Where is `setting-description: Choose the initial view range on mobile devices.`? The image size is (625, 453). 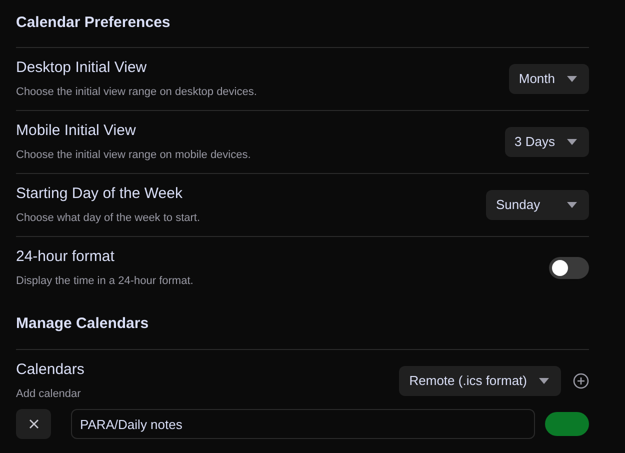 setting-description: Choose the initial view range on mobile devices. is located at coordinates (133, 155).